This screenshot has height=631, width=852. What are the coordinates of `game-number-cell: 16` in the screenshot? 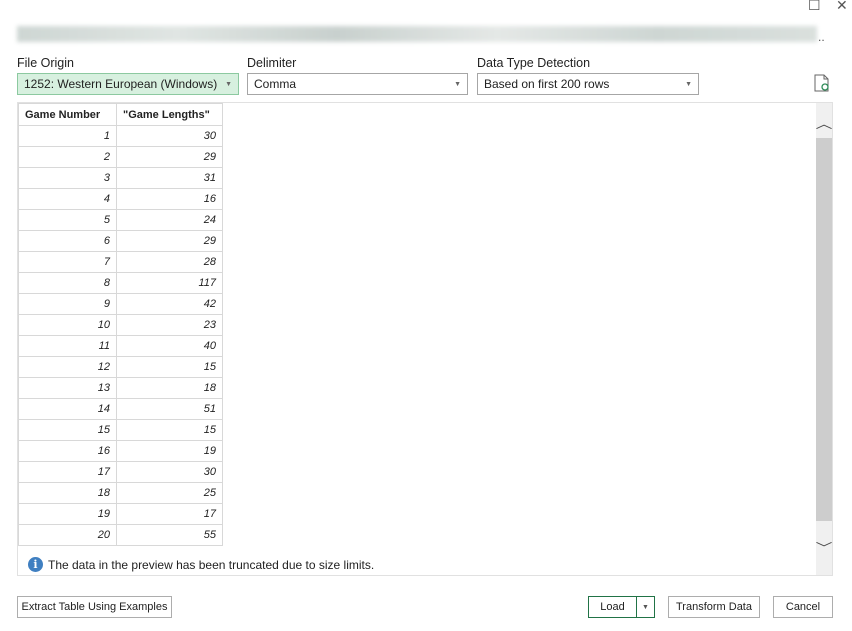 It's located at (67, 451).